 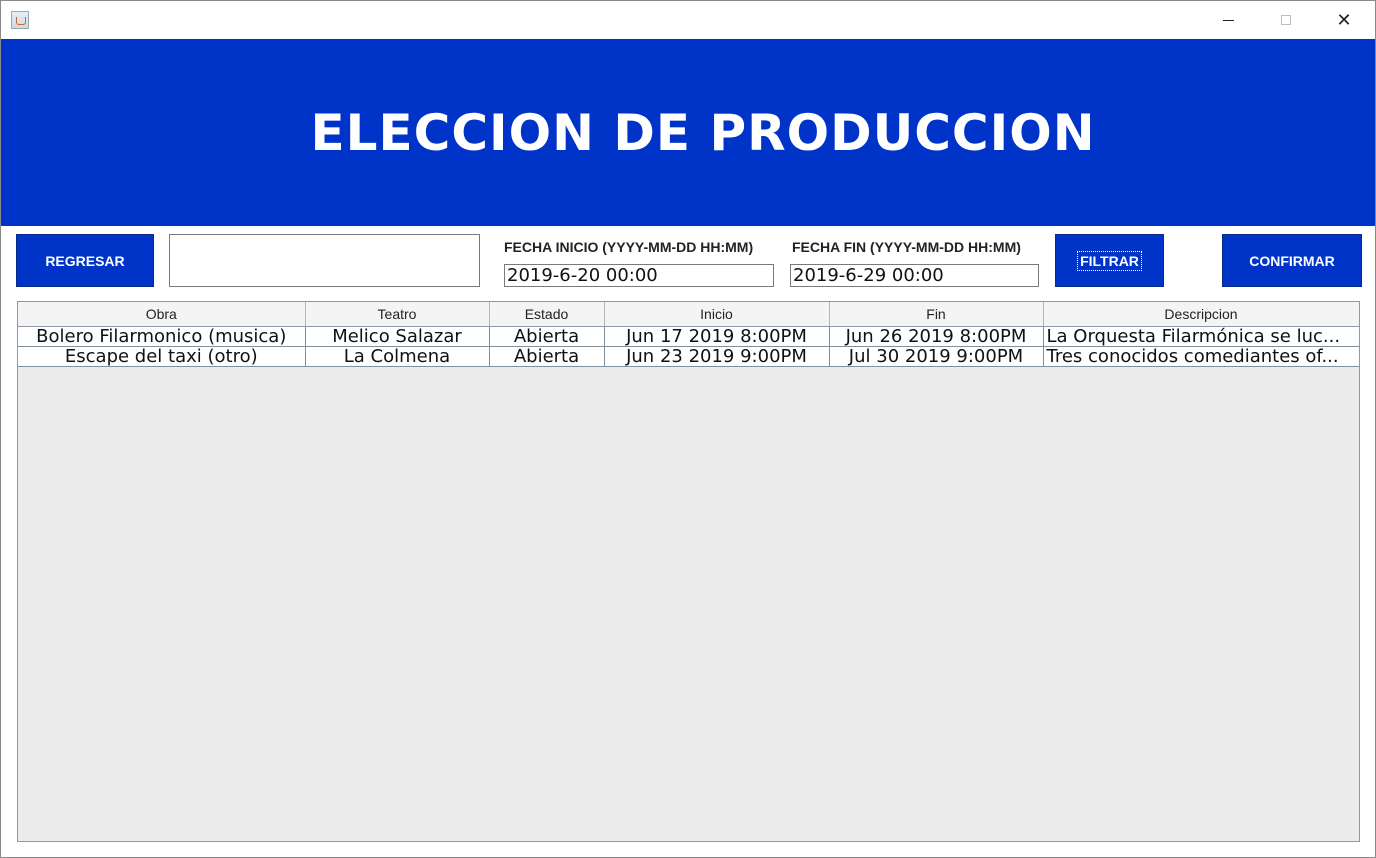 I want to click on confirm-button: CONFIRMAR, so click(x=1292, y=260).